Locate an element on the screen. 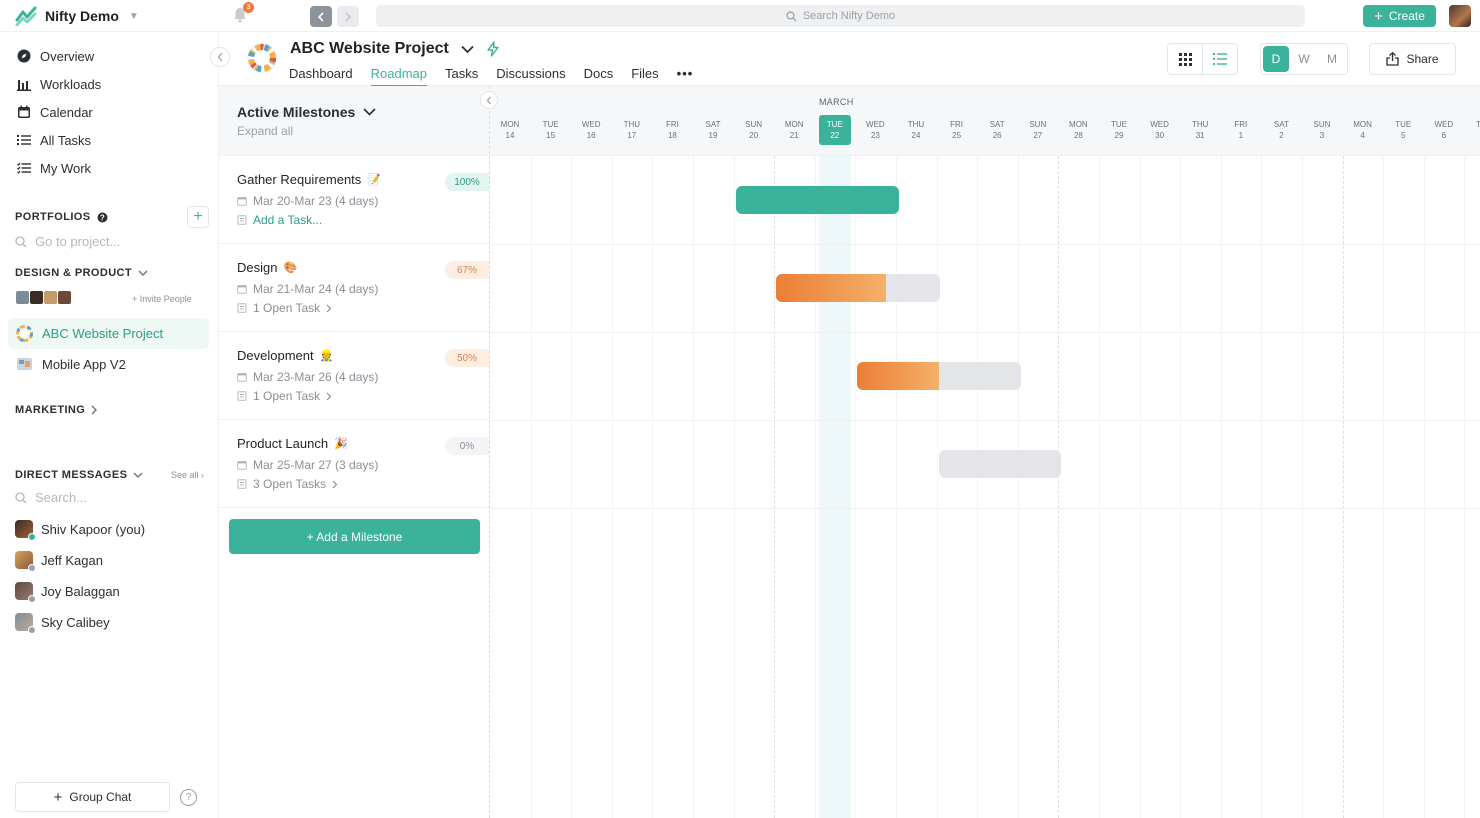 This screenshot has width=1480, height=818. avatar is located at coordinates (50, 297).